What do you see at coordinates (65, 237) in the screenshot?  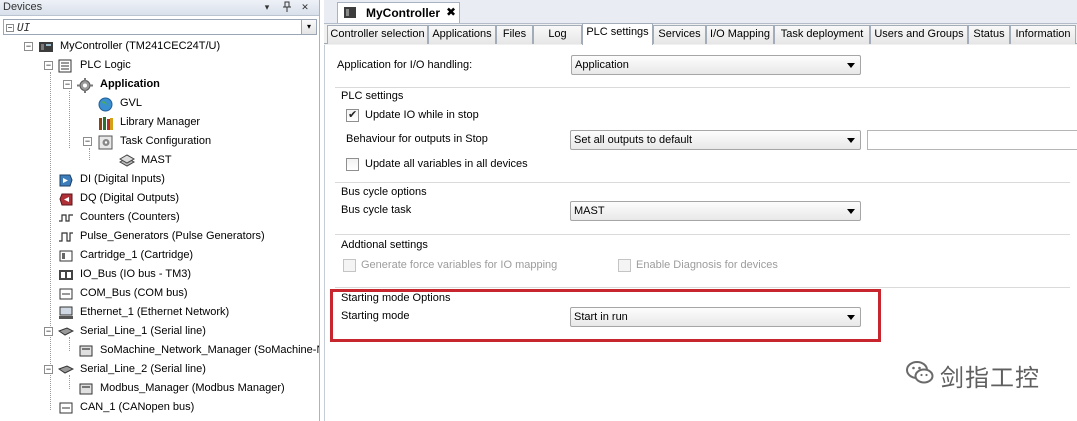 I see `pulse-icon` at bounding box center [65, 237].